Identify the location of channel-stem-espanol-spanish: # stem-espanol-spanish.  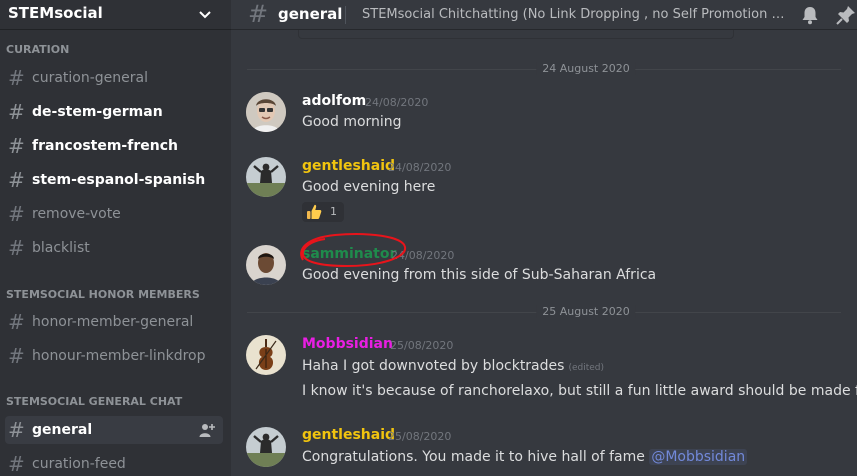
(114, 180).